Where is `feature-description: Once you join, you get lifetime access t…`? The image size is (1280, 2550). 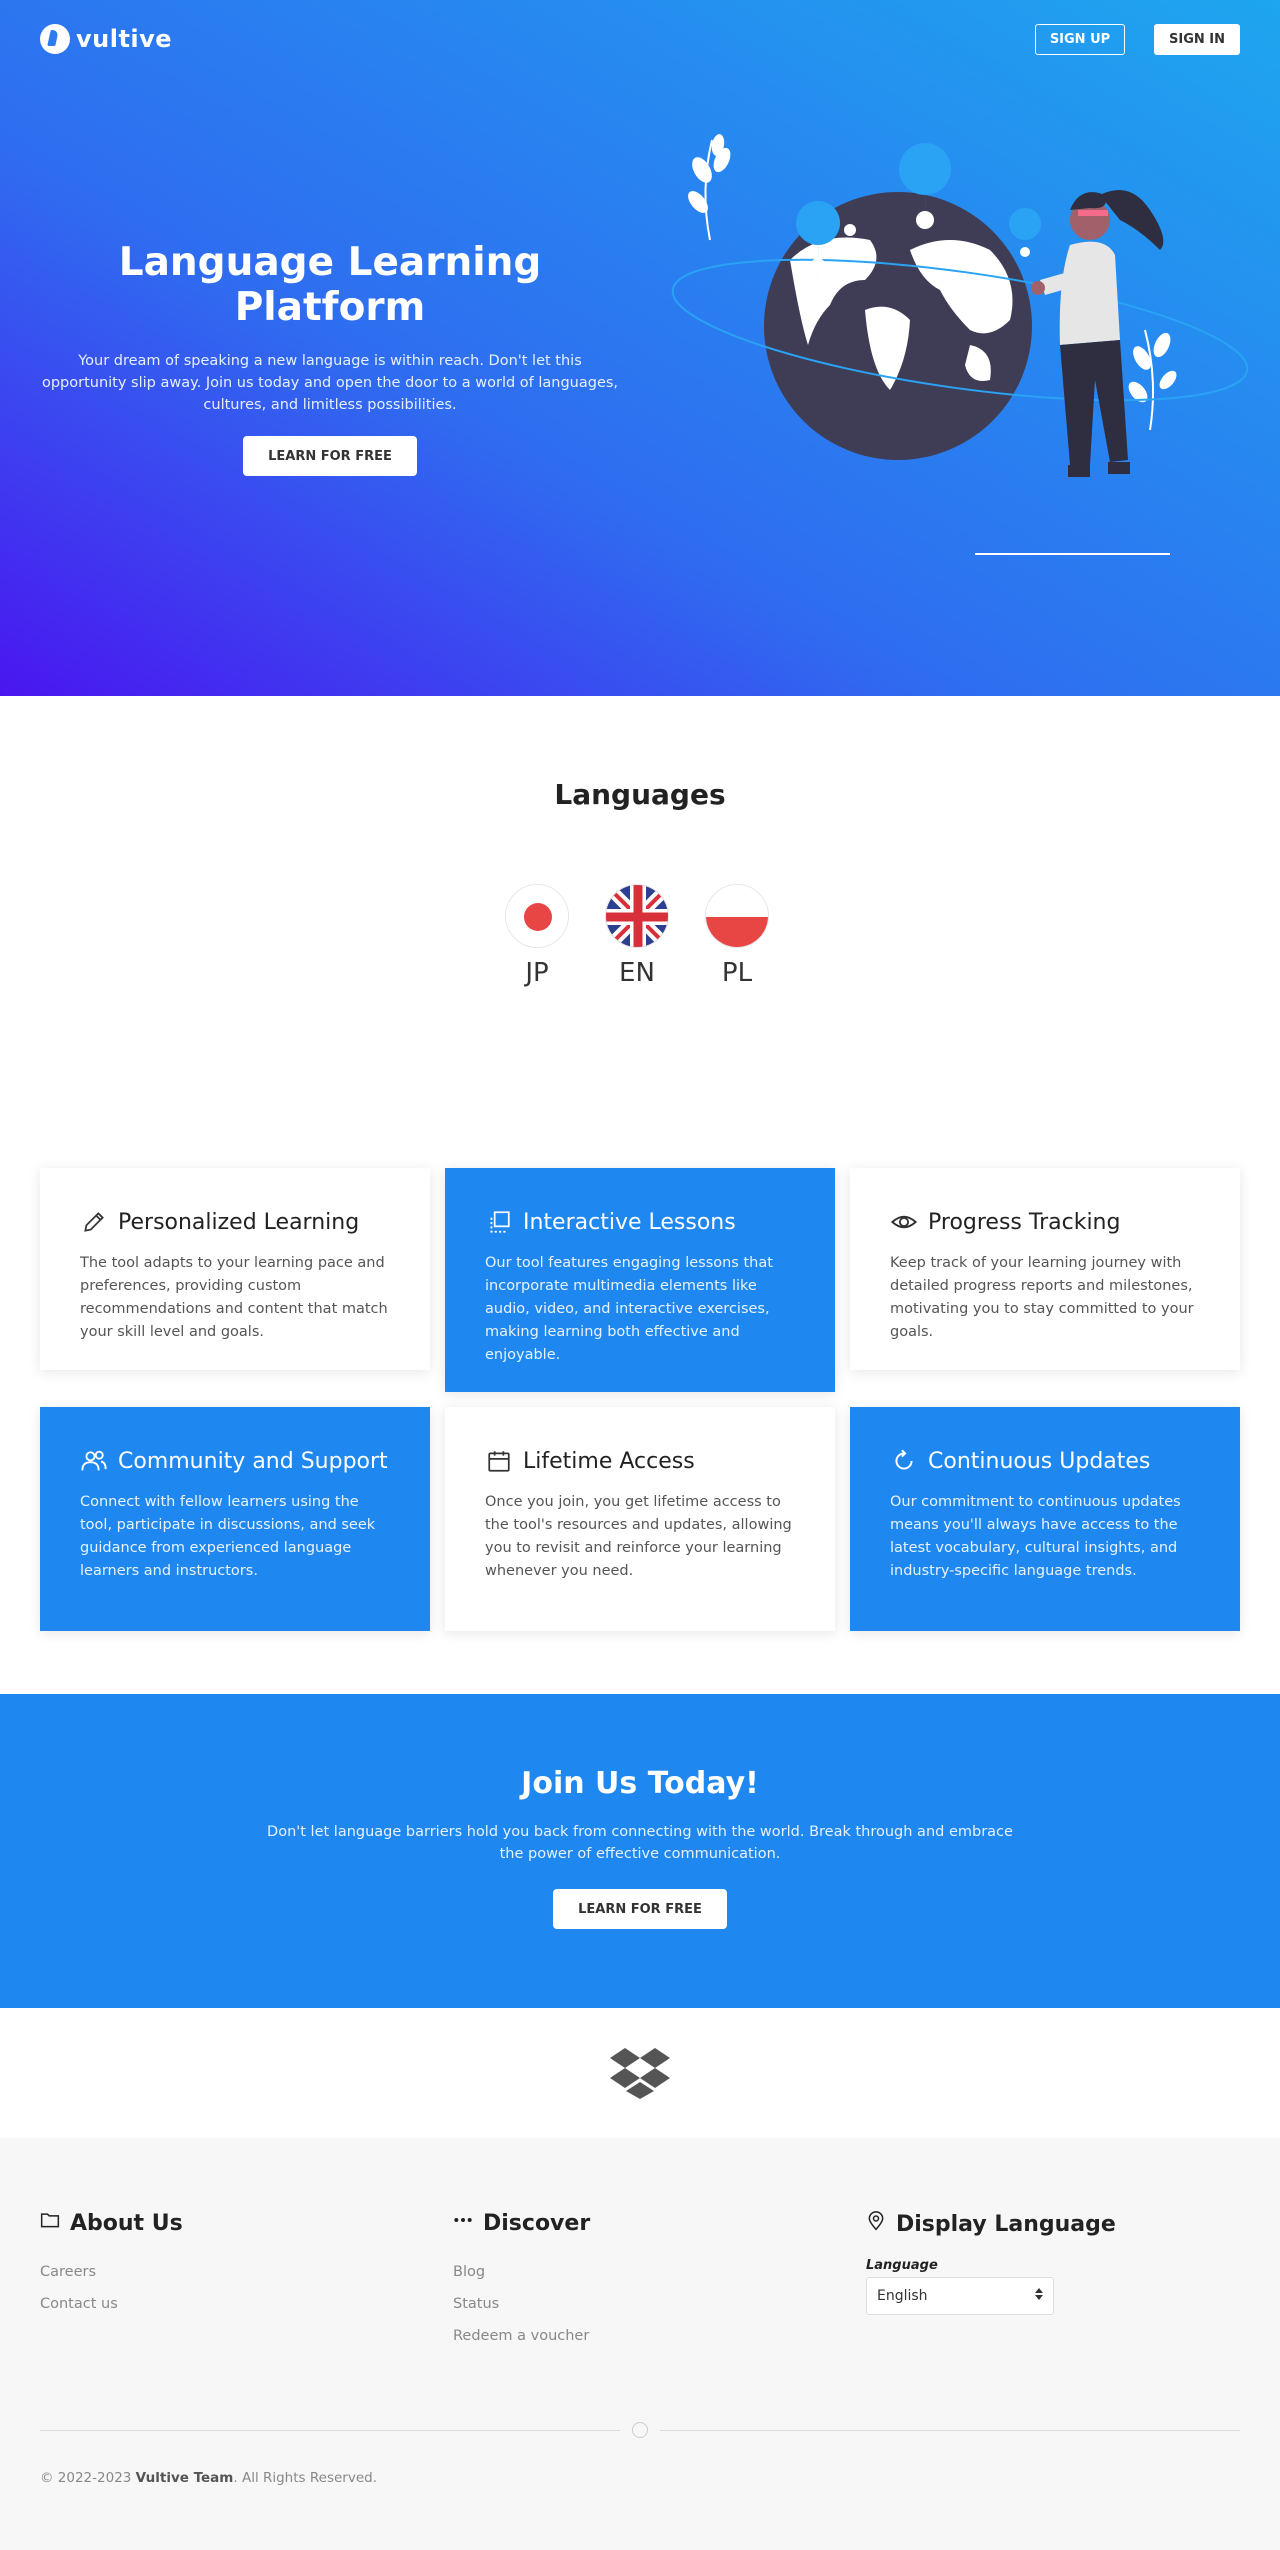
feature-description: Once you join, you get lifetime access t… is located at coordinates (638, 1536).